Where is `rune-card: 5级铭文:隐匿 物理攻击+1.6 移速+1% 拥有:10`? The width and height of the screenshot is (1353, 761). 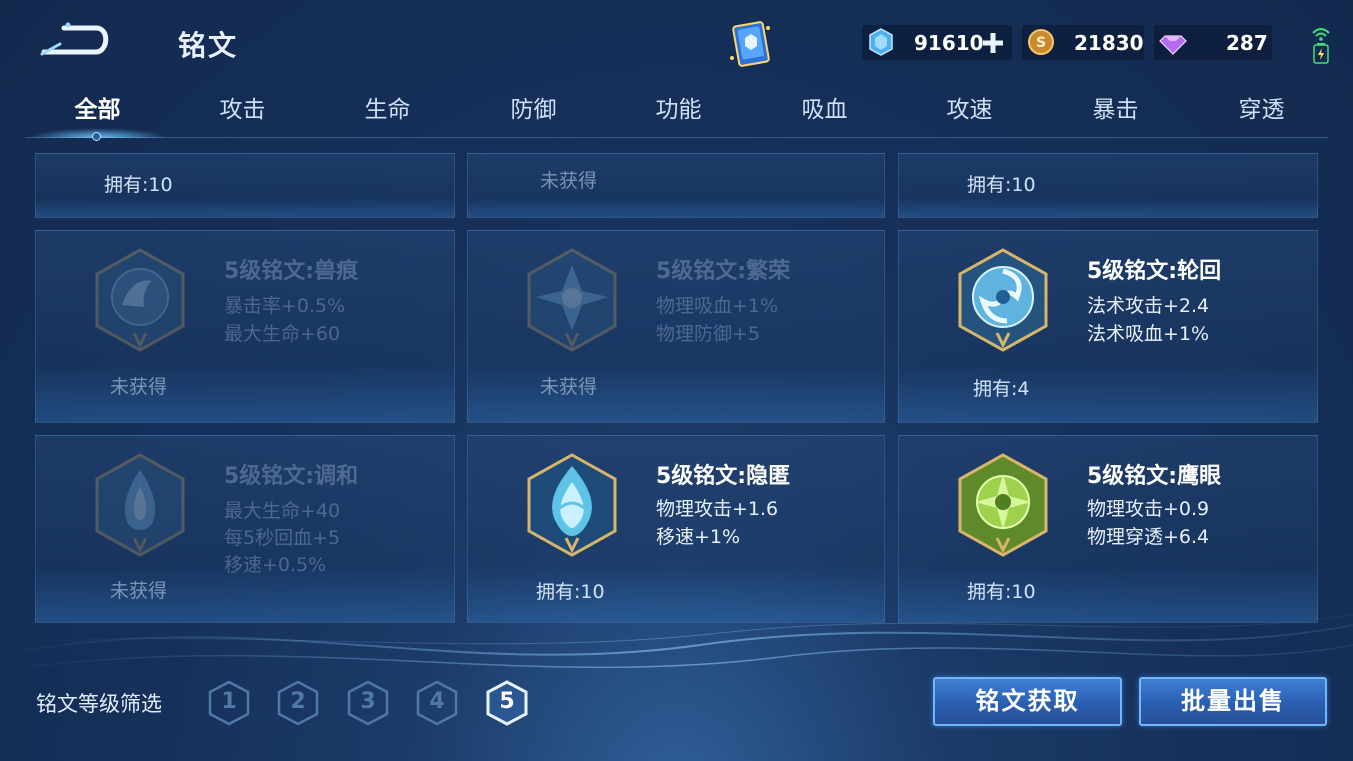
rune-card: 5级铭文:隐匿 物理攻击+1.6 移速+1% 拥有:10 is located at coordinates (676, 529).